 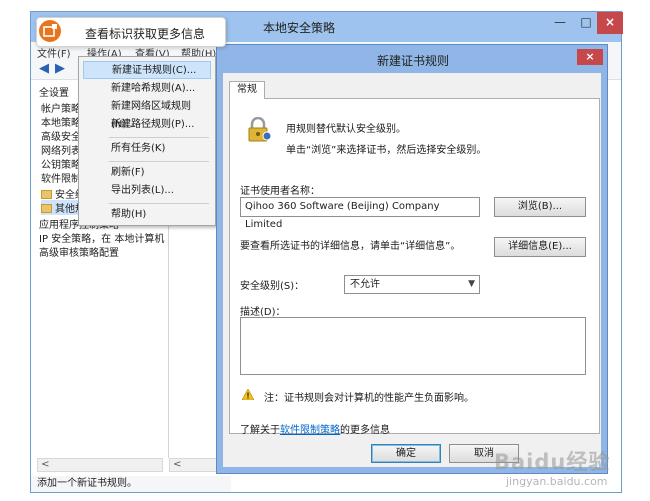 What do you see at coordinates (610, 23) in the screenshot?
I see `close-button: ×` at bounding box center [610, 23].